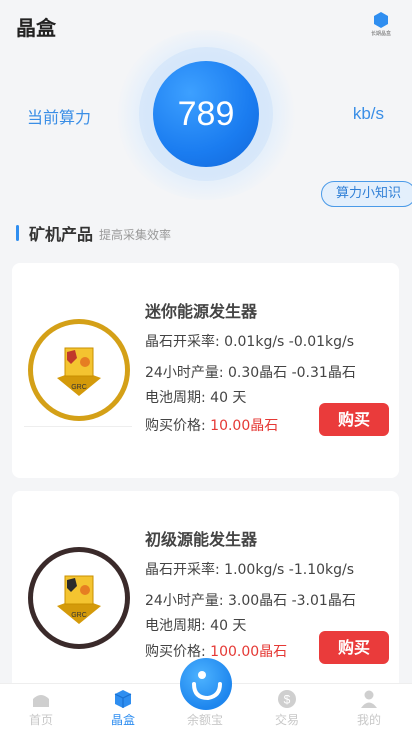  I want to click on daily-output: 24小时产量: 0.30晶石 -0.31晶石, so click(250, 373).